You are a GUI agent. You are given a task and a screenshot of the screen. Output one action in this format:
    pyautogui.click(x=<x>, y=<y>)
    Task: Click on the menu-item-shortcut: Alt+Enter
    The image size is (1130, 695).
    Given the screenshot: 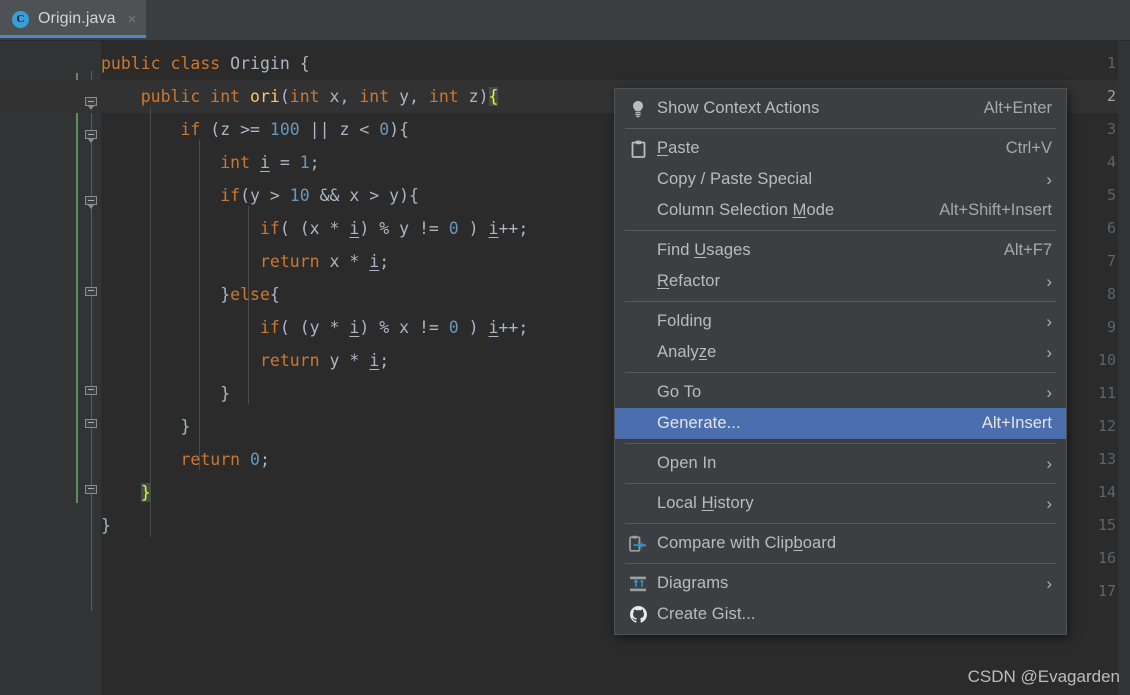 What is the action you would take?
    pyautogui.click(x=1017, y=108)
    